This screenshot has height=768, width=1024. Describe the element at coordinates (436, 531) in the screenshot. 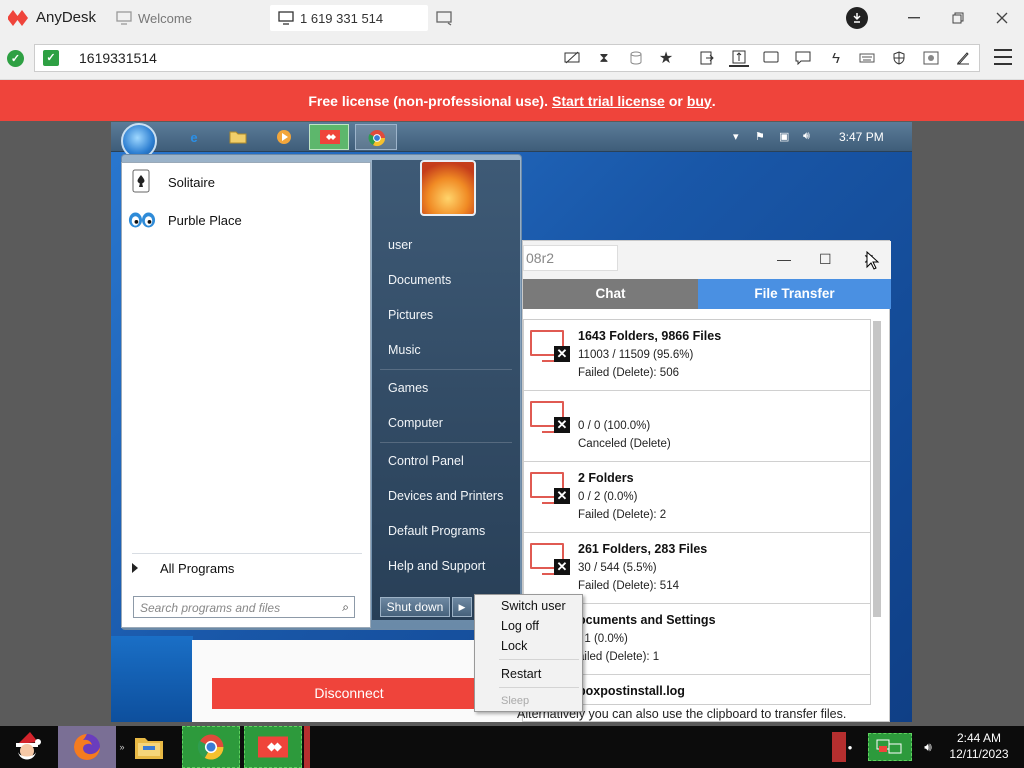

I see `place-default-programs: Default Programs` at that location.